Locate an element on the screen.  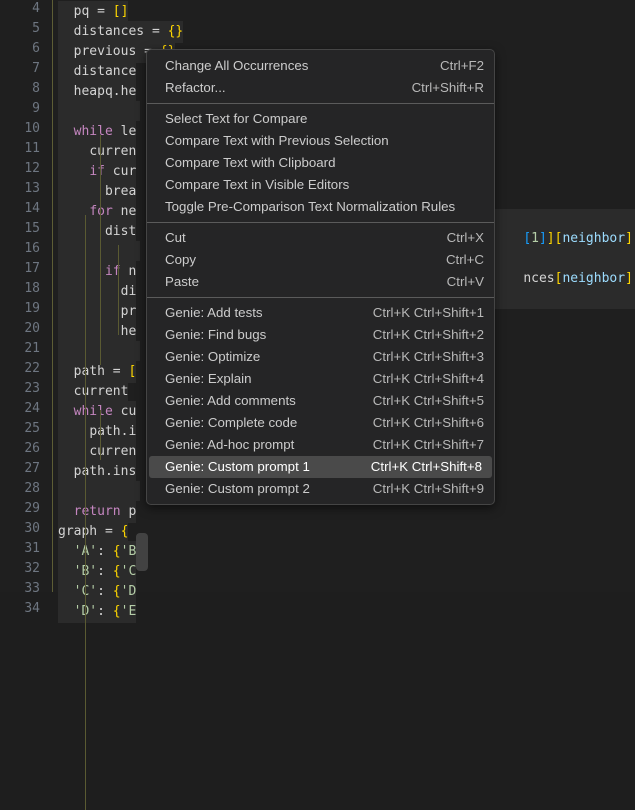
line-number: 8 is located at coordinates (36, 88).